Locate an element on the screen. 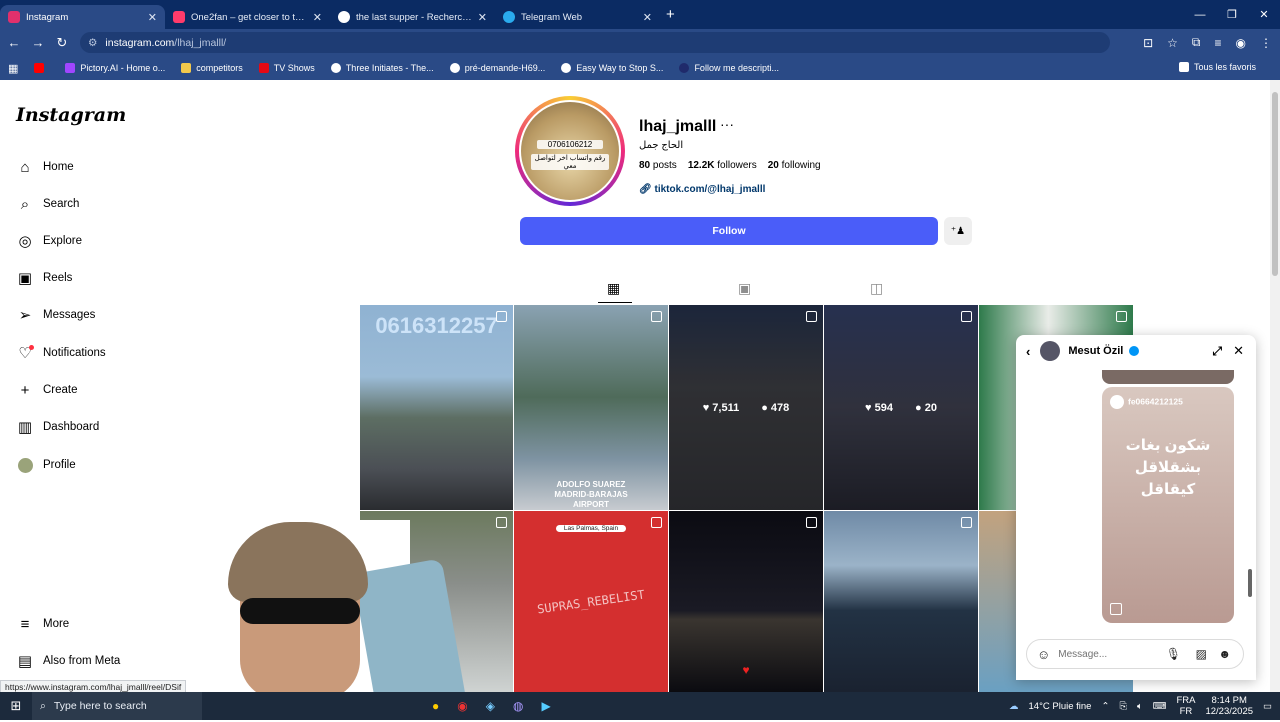 The image size is (1280, 722). chevron-up-icon: ⌃ is located at coordinates (1105, 706).